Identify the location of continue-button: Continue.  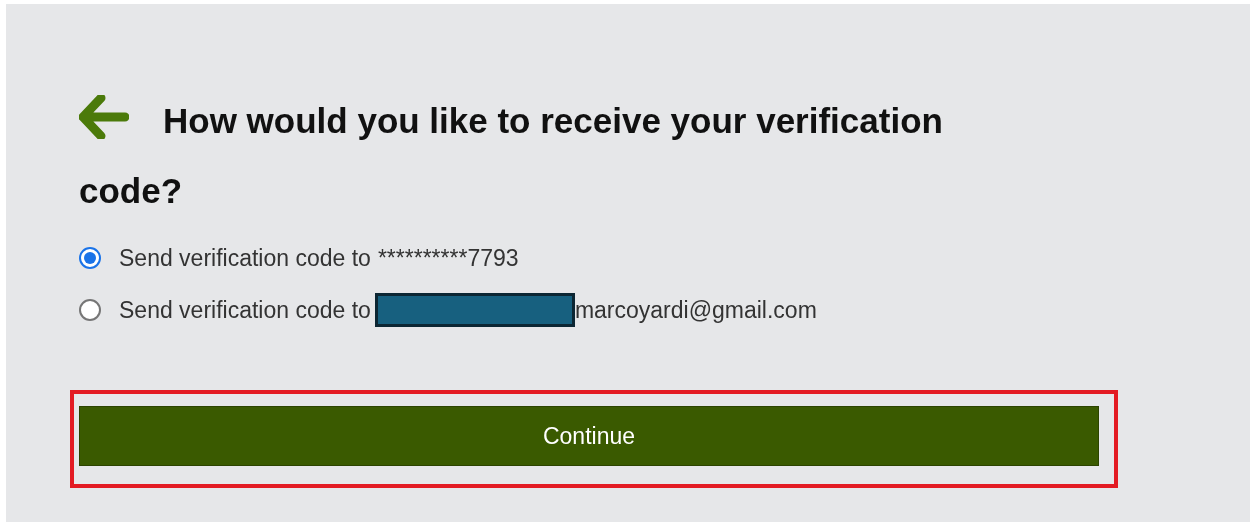
(589, 436).